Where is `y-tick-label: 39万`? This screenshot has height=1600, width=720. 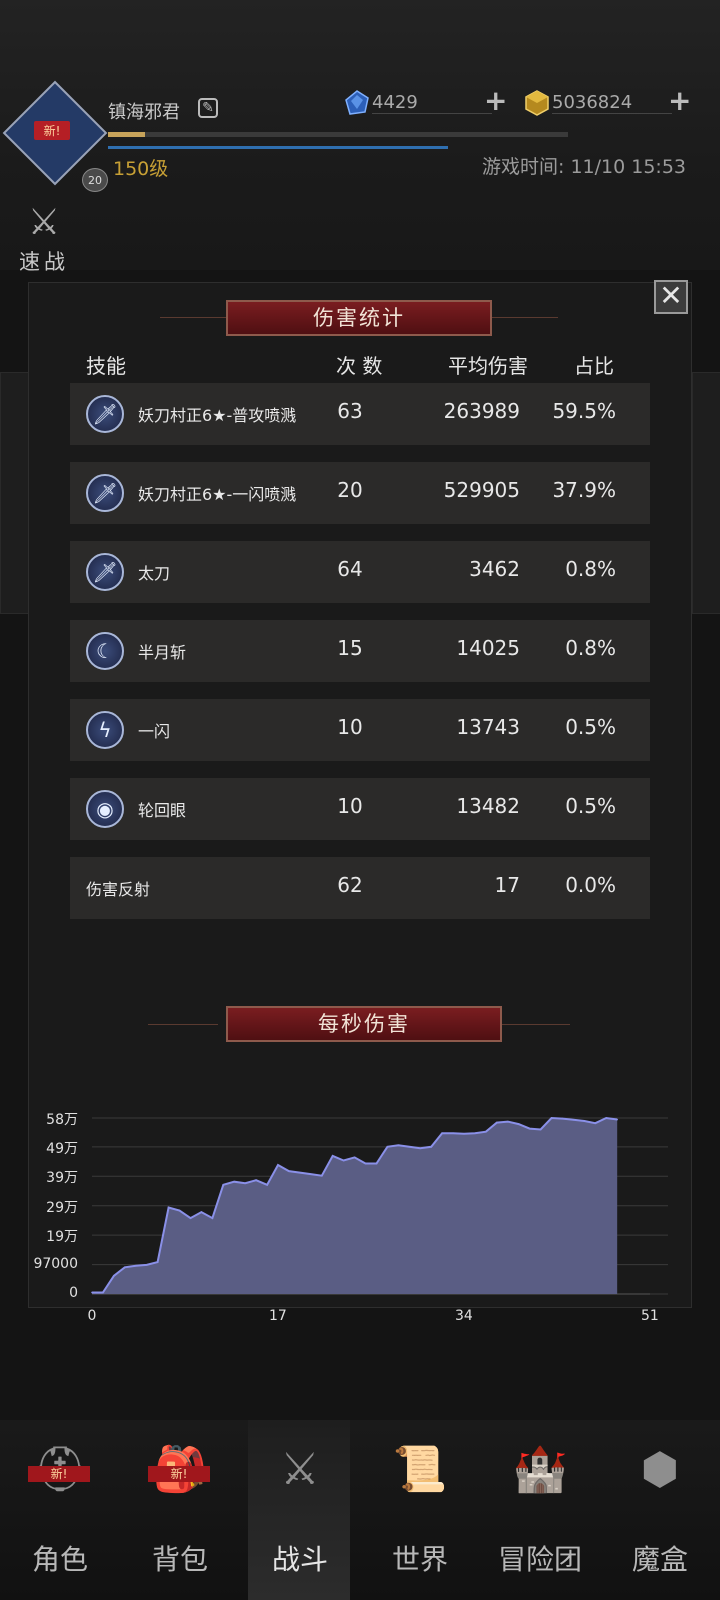 y-tick-label: 39万 is located at coordinates (62, 1178).